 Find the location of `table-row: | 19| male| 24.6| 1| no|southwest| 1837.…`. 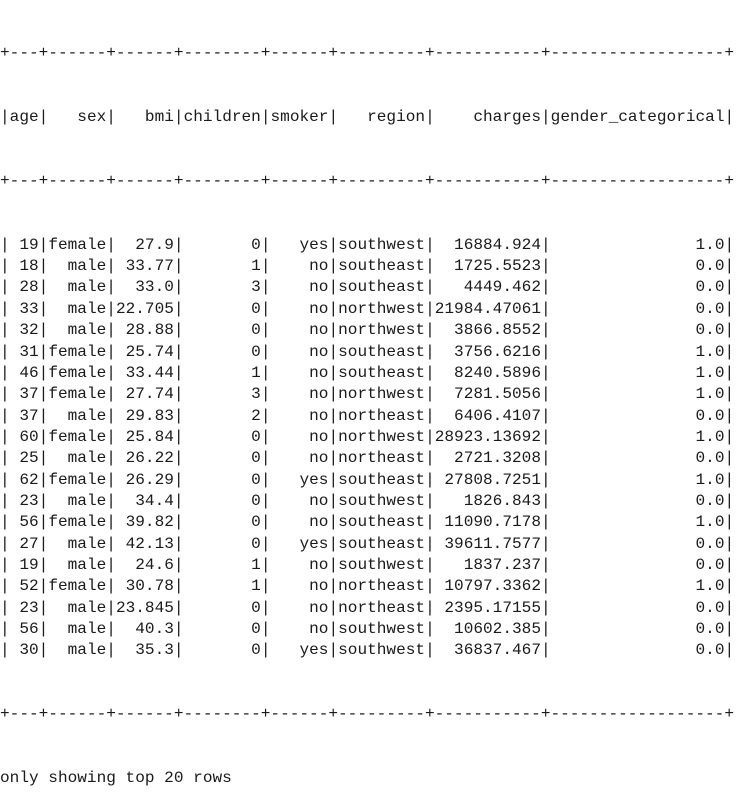

table-row: | 19| male| 24.6| 1| no|southwest| 1837.… is located at coordinates (370, 565).